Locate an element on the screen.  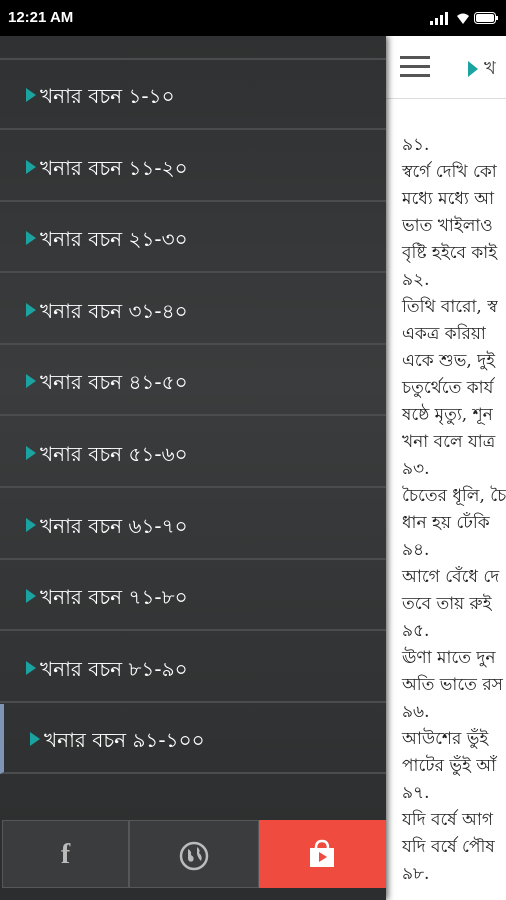
drawer-item: খনার বচন ৮১-৯০ is located at coordinates (193, 668).